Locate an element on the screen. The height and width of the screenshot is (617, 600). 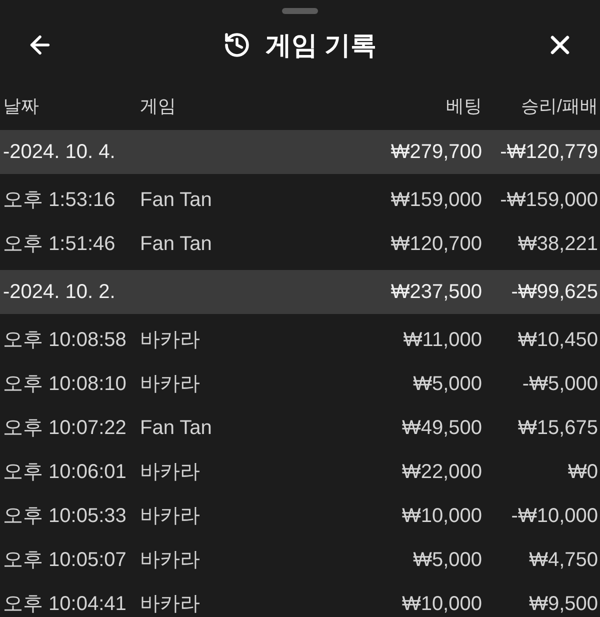
time-cell: 오후 10:08:58 is located at coordinates (64, 340).